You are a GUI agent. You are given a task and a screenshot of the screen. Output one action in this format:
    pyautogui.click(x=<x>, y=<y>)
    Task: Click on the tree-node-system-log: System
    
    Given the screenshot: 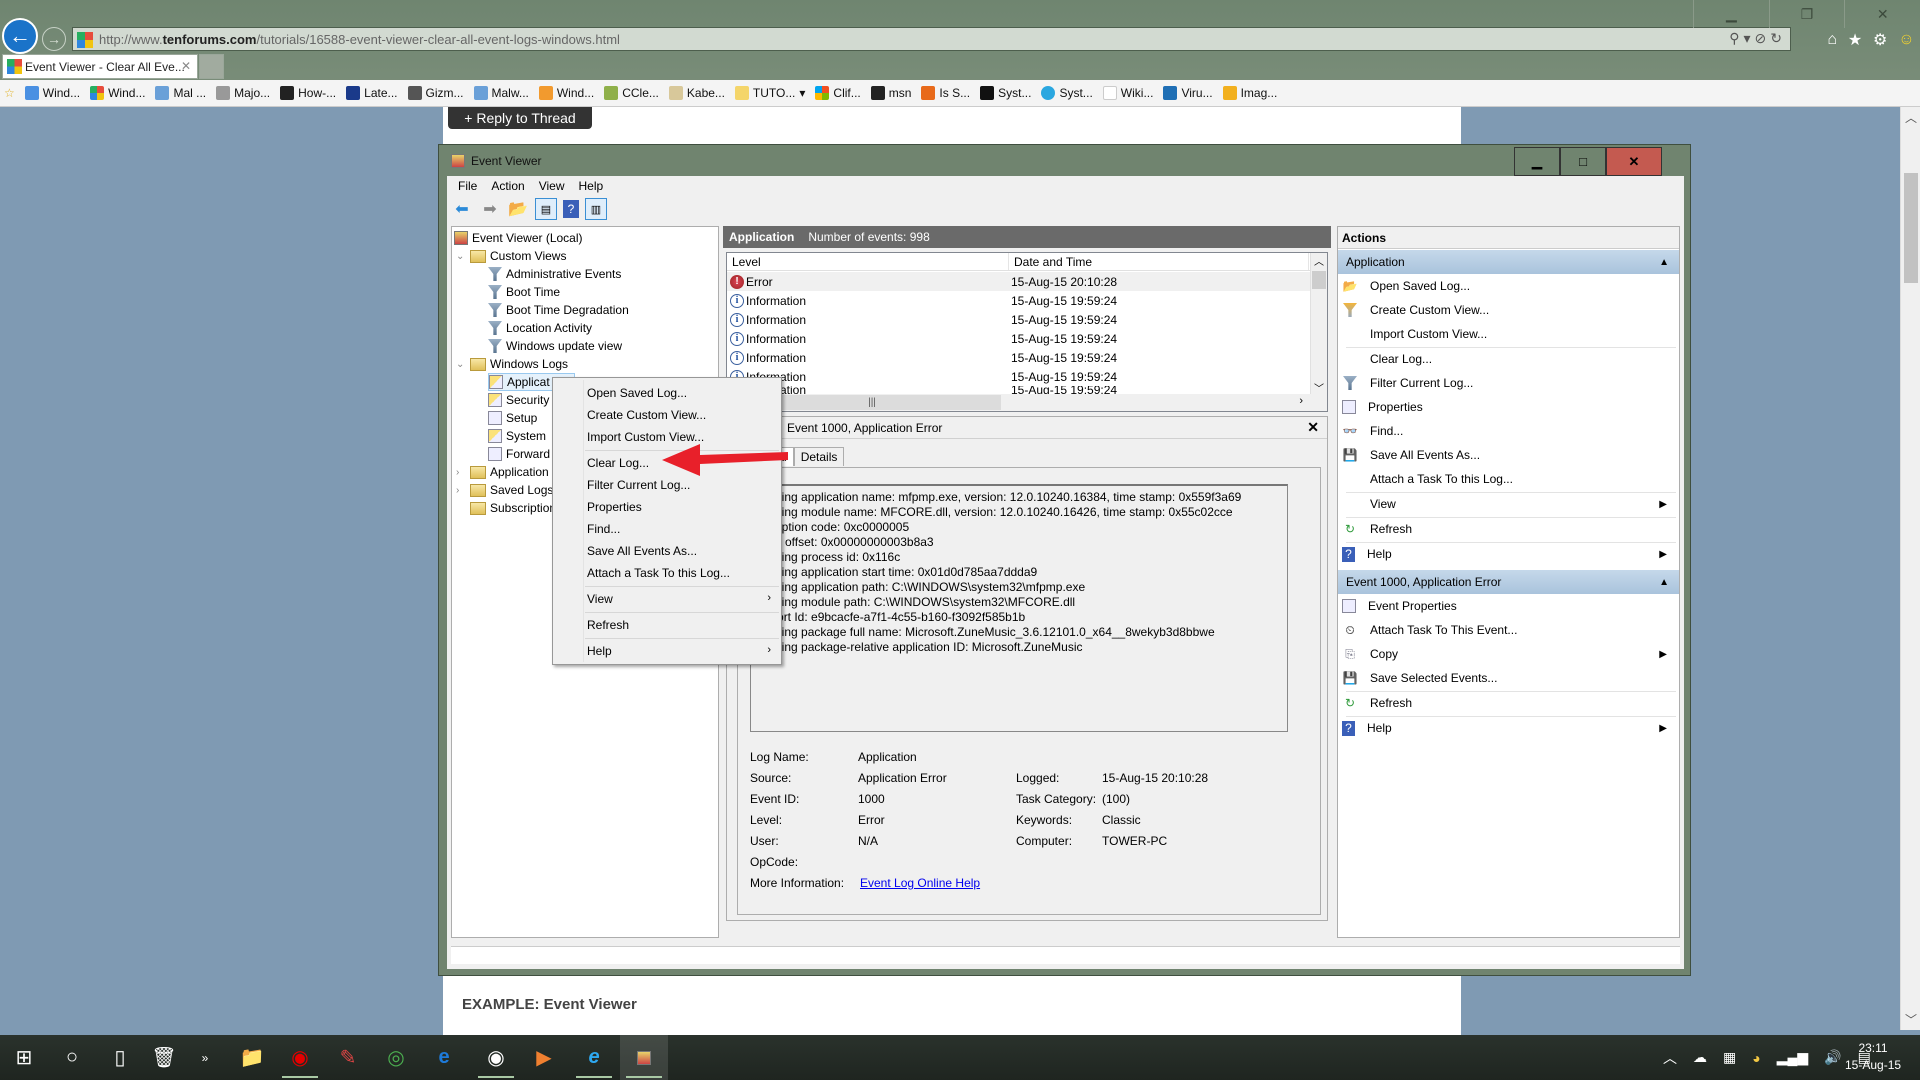 What is the action you would take?
    pyautogui.click(x=517, y=436)
    